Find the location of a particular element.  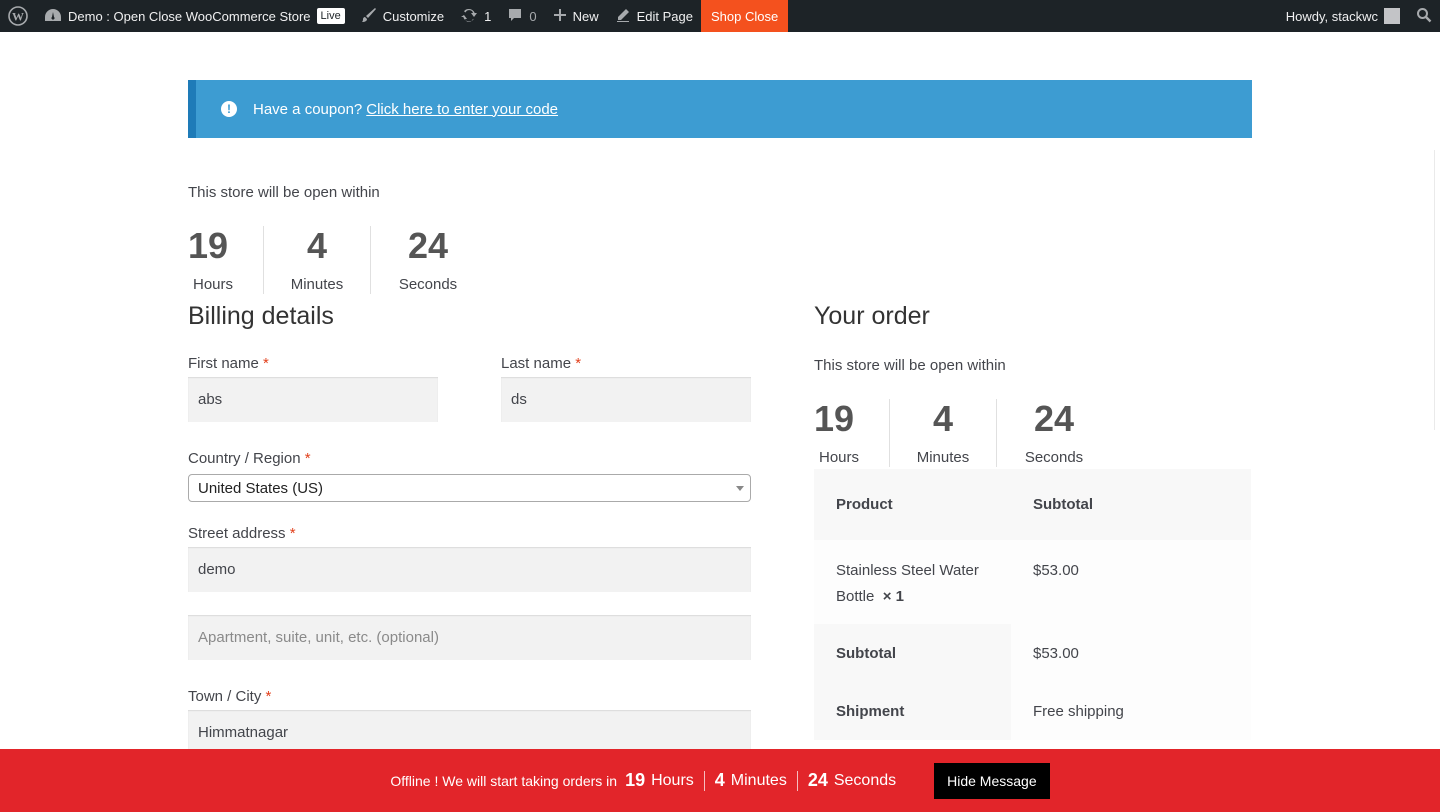

city-label: Town / City * is located at coordinates (229, 696).